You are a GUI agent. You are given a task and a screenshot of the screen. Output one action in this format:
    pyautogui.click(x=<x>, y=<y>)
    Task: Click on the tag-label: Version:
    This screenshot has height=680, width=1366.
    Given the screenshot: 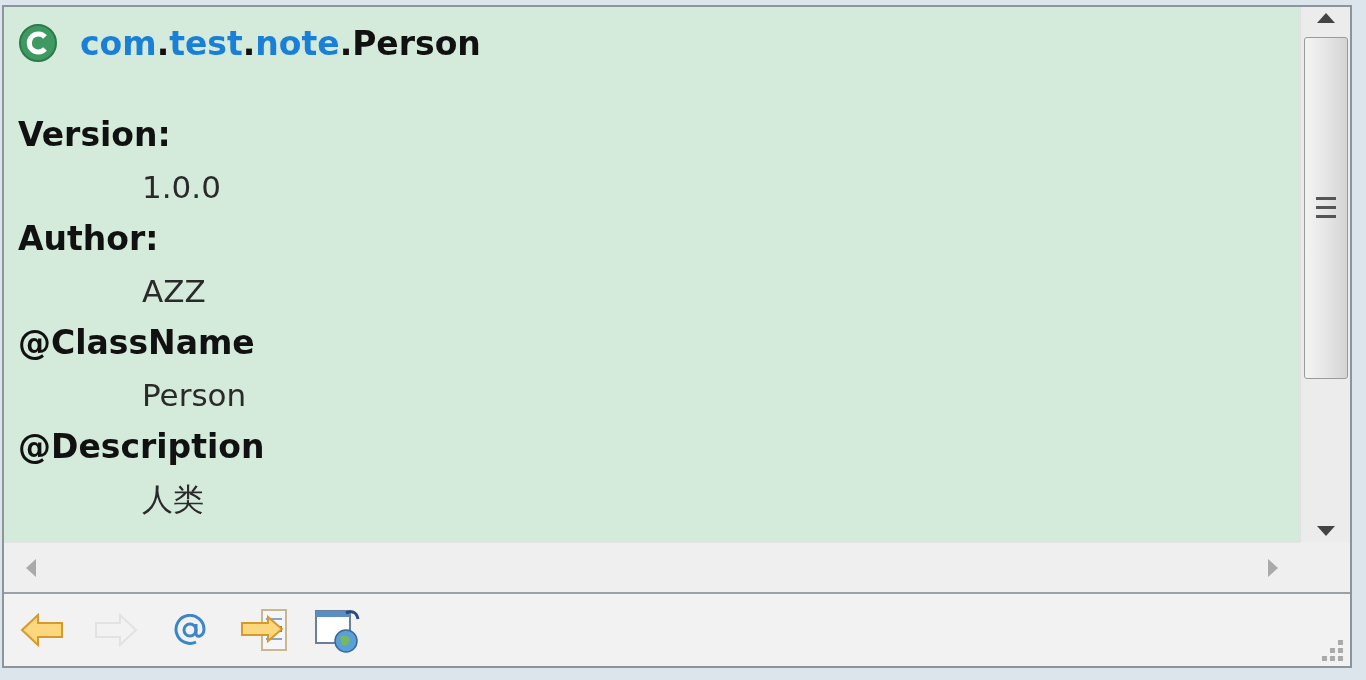 What is the action you would take?
    pyautogui.click(x=95, y=135)
    